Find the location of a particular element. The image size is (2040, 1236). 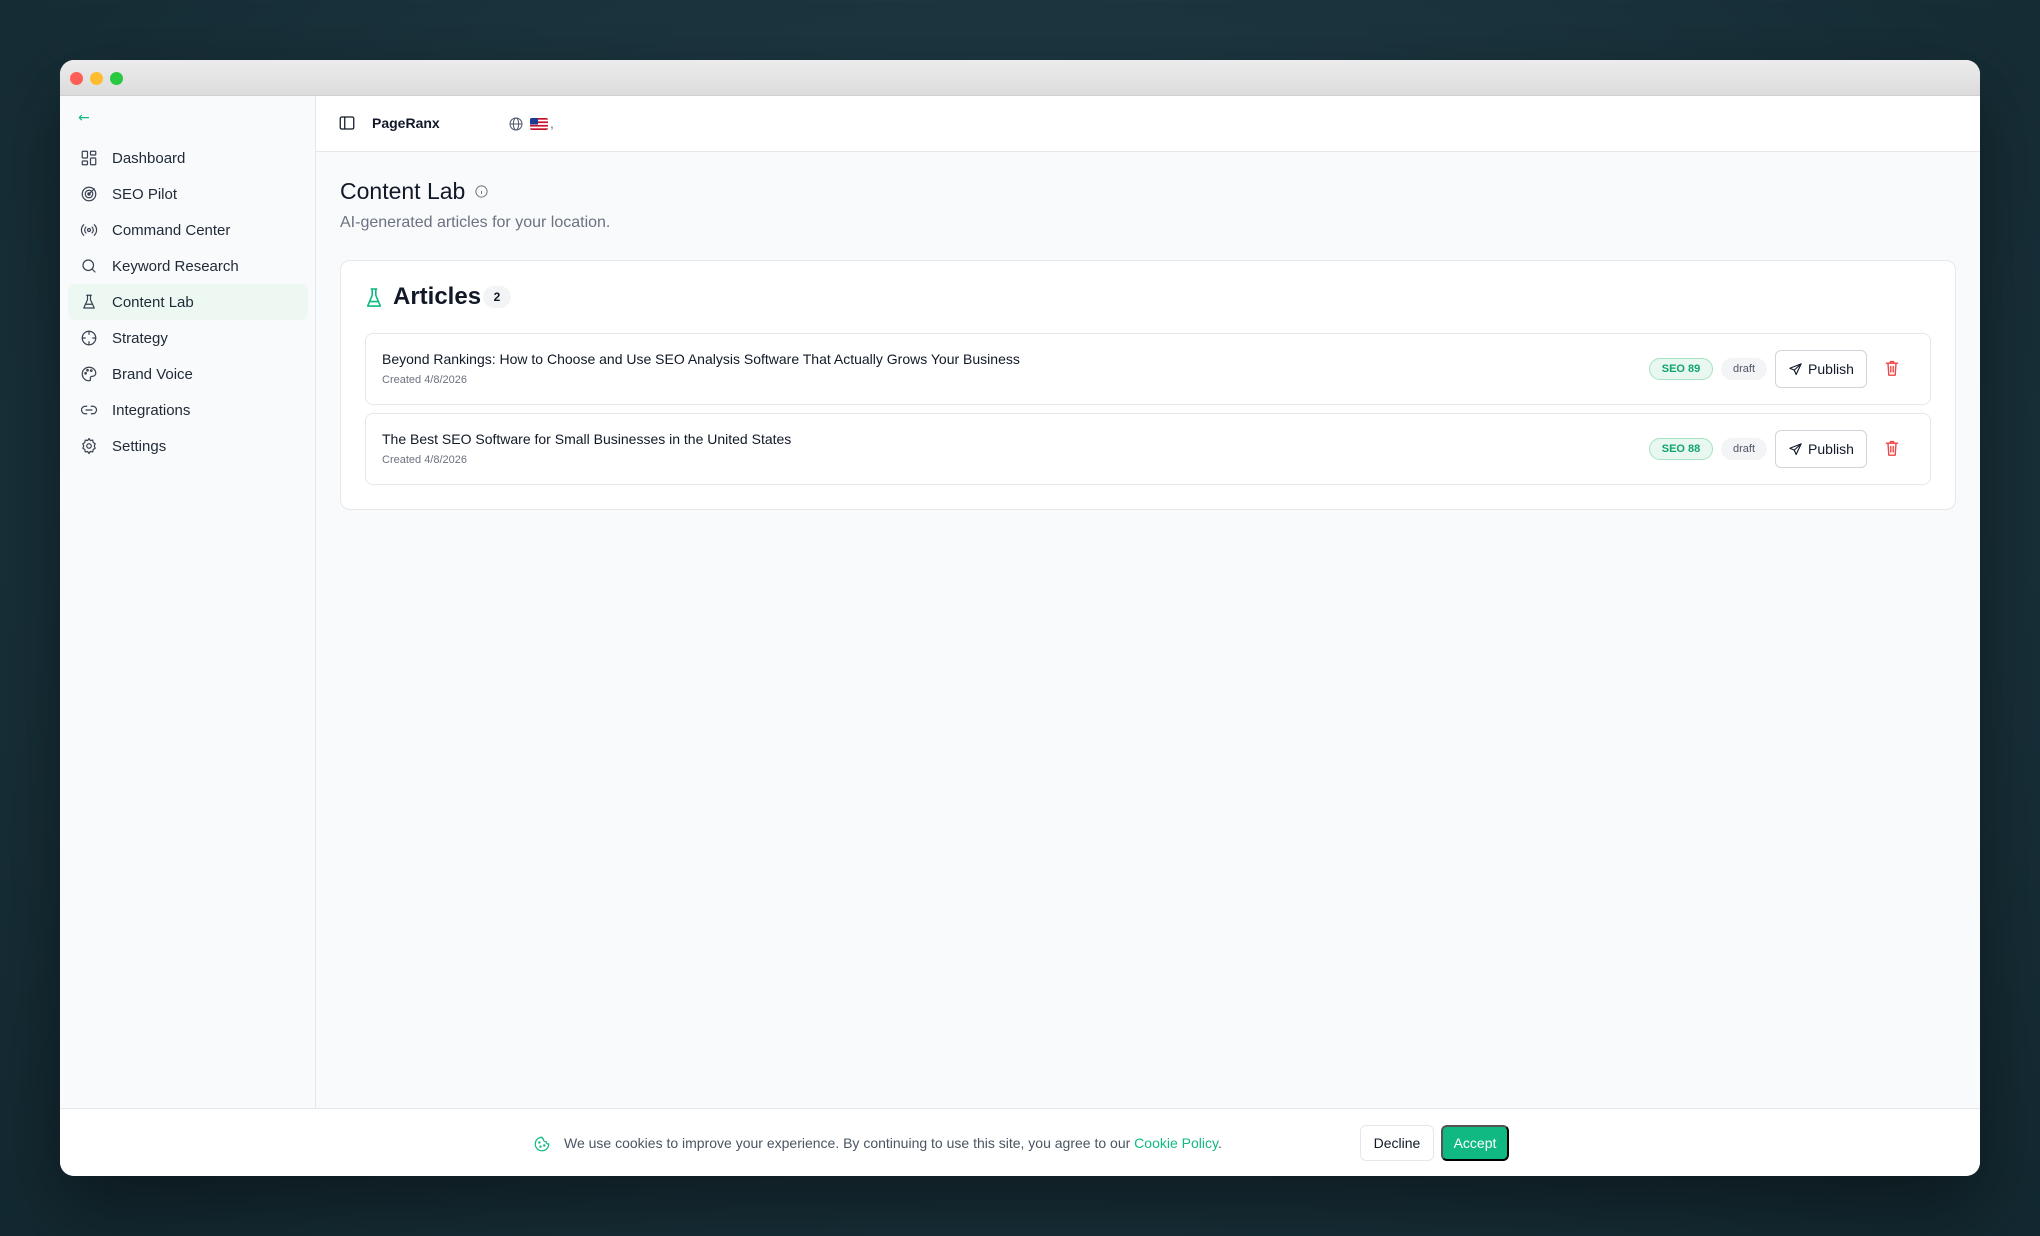

sidebar-item-command-center: Command Center is located at coordinates (188, 230).